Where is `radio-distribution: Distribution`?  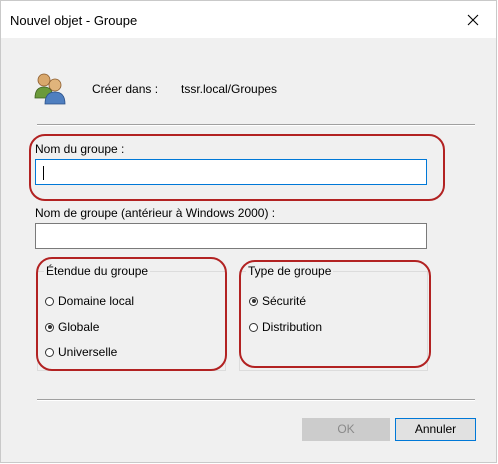 radio-distribution: Distribution is located at coordinates (285, 327).